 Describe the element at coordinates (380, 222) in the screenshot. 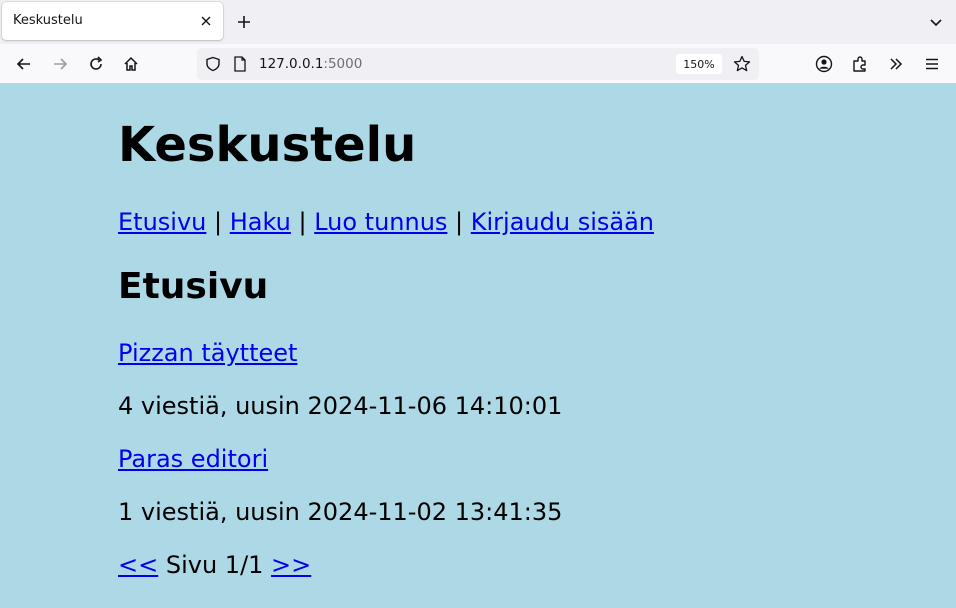

I see `nav-link-register: Luo tunnus` at that location.